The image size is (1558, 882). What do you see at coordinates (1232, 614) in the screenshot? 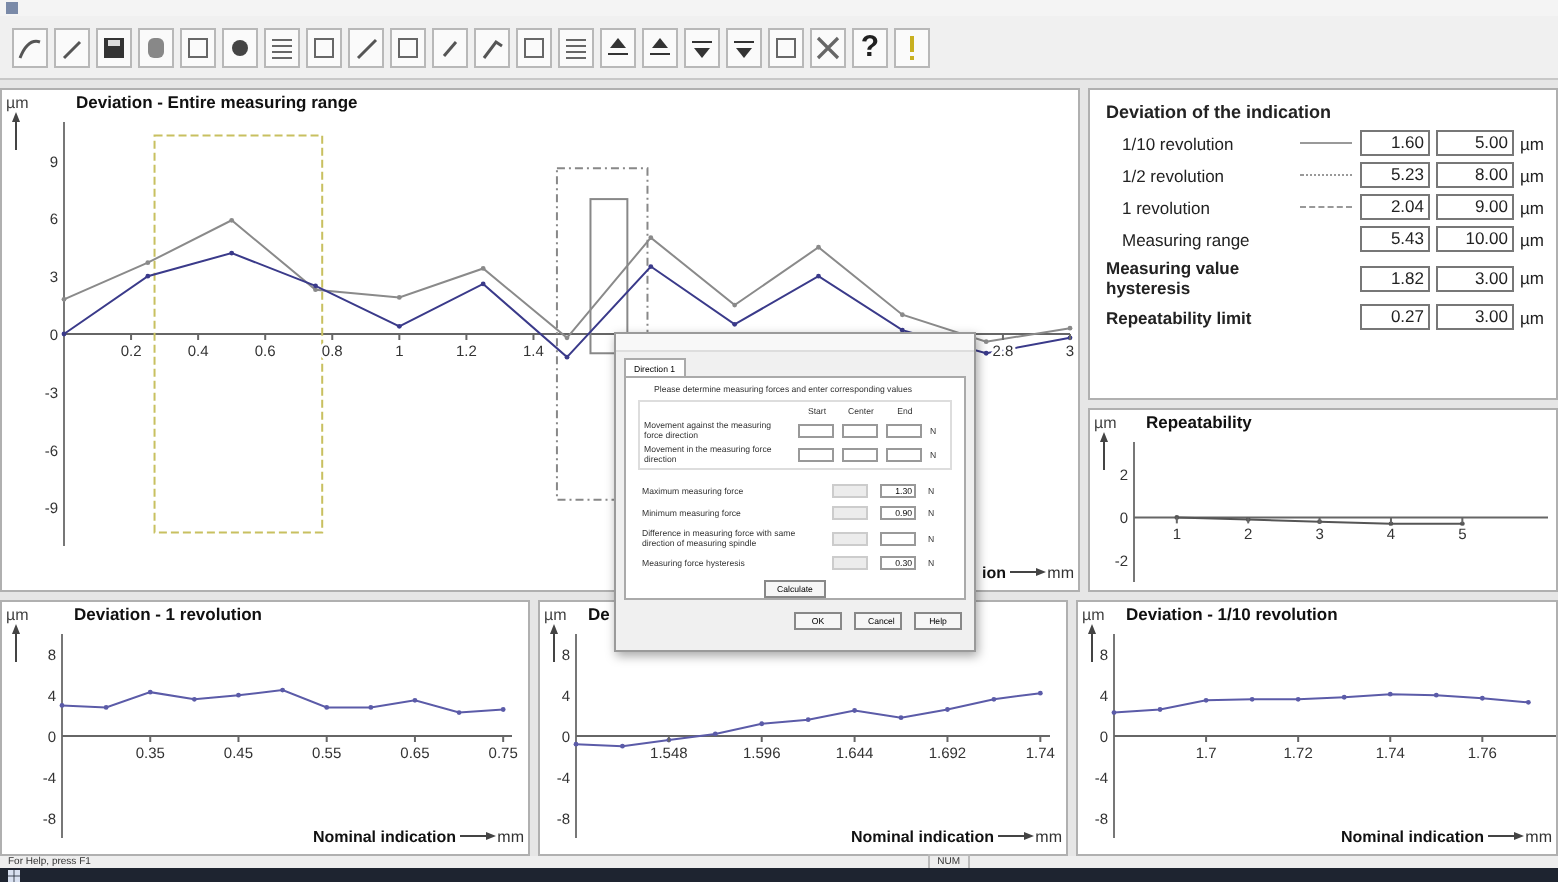
I see `chart-title: Deviation - 1/10 revolution` at bounding box center [1232, 614].